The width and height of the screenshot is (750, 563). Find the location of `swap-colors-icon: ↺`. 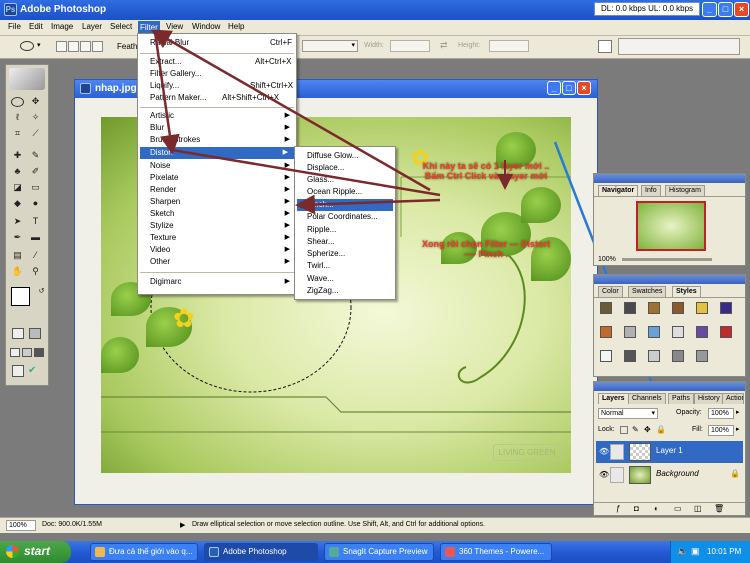

swap-colors-icon: ↺ is located at coordinates (41, 291).